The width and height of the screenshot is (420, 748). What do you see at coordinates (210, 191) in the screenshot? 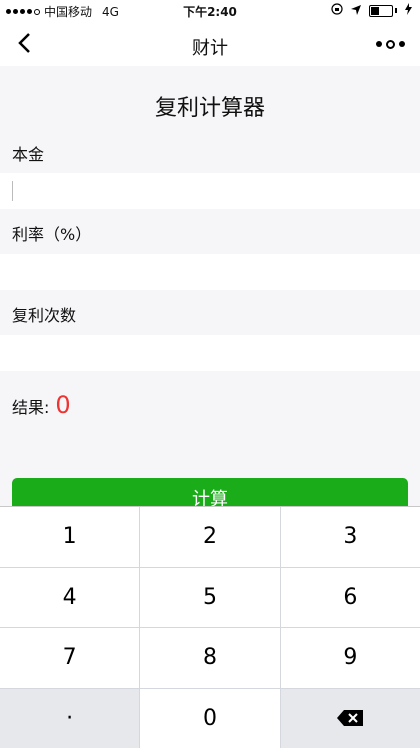
I see `principal-input` at bounding box center [210, 191].